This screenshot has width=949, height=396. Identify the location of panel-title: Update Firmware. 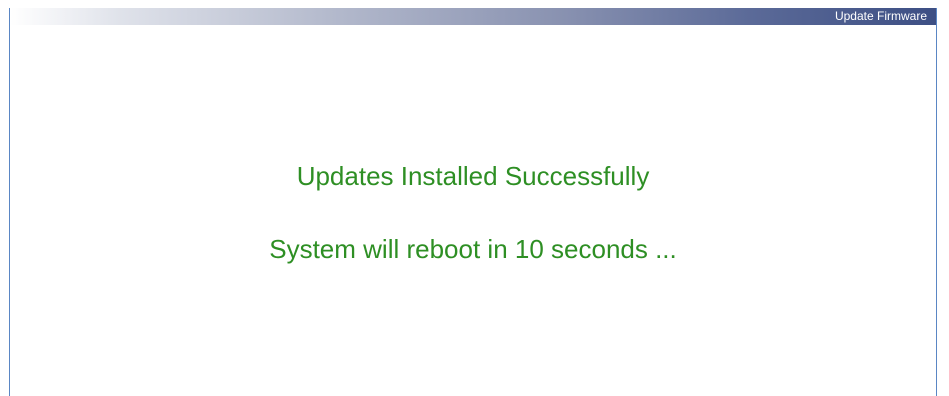
(880, 16).